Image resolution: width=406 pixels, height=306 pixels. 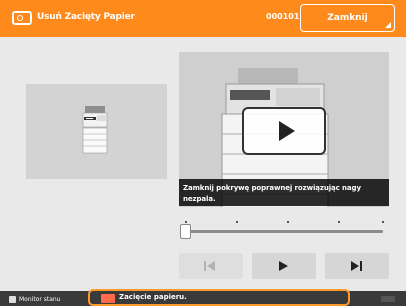 I want to click on seek-handle, so click(x=185, y=231).